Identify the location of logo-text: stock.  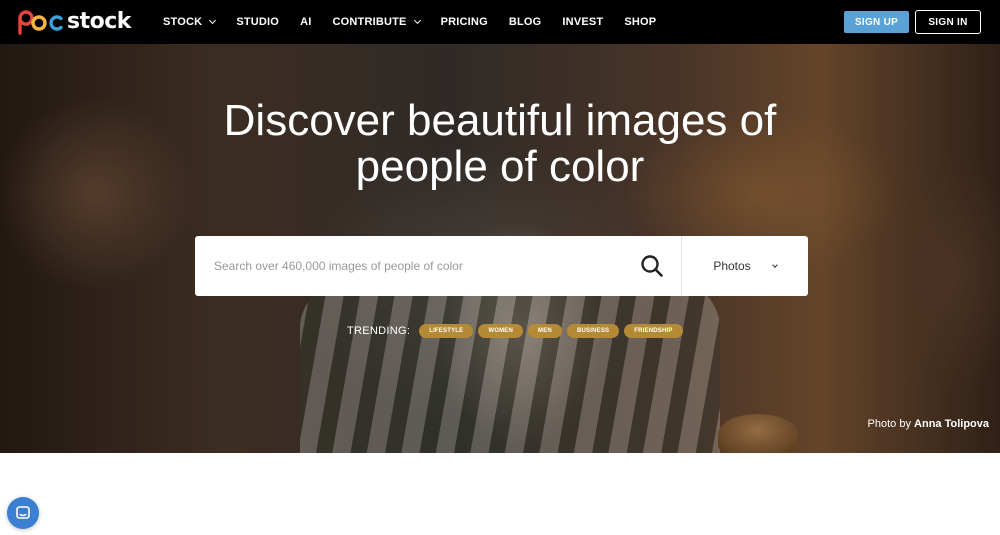
(99, 21).